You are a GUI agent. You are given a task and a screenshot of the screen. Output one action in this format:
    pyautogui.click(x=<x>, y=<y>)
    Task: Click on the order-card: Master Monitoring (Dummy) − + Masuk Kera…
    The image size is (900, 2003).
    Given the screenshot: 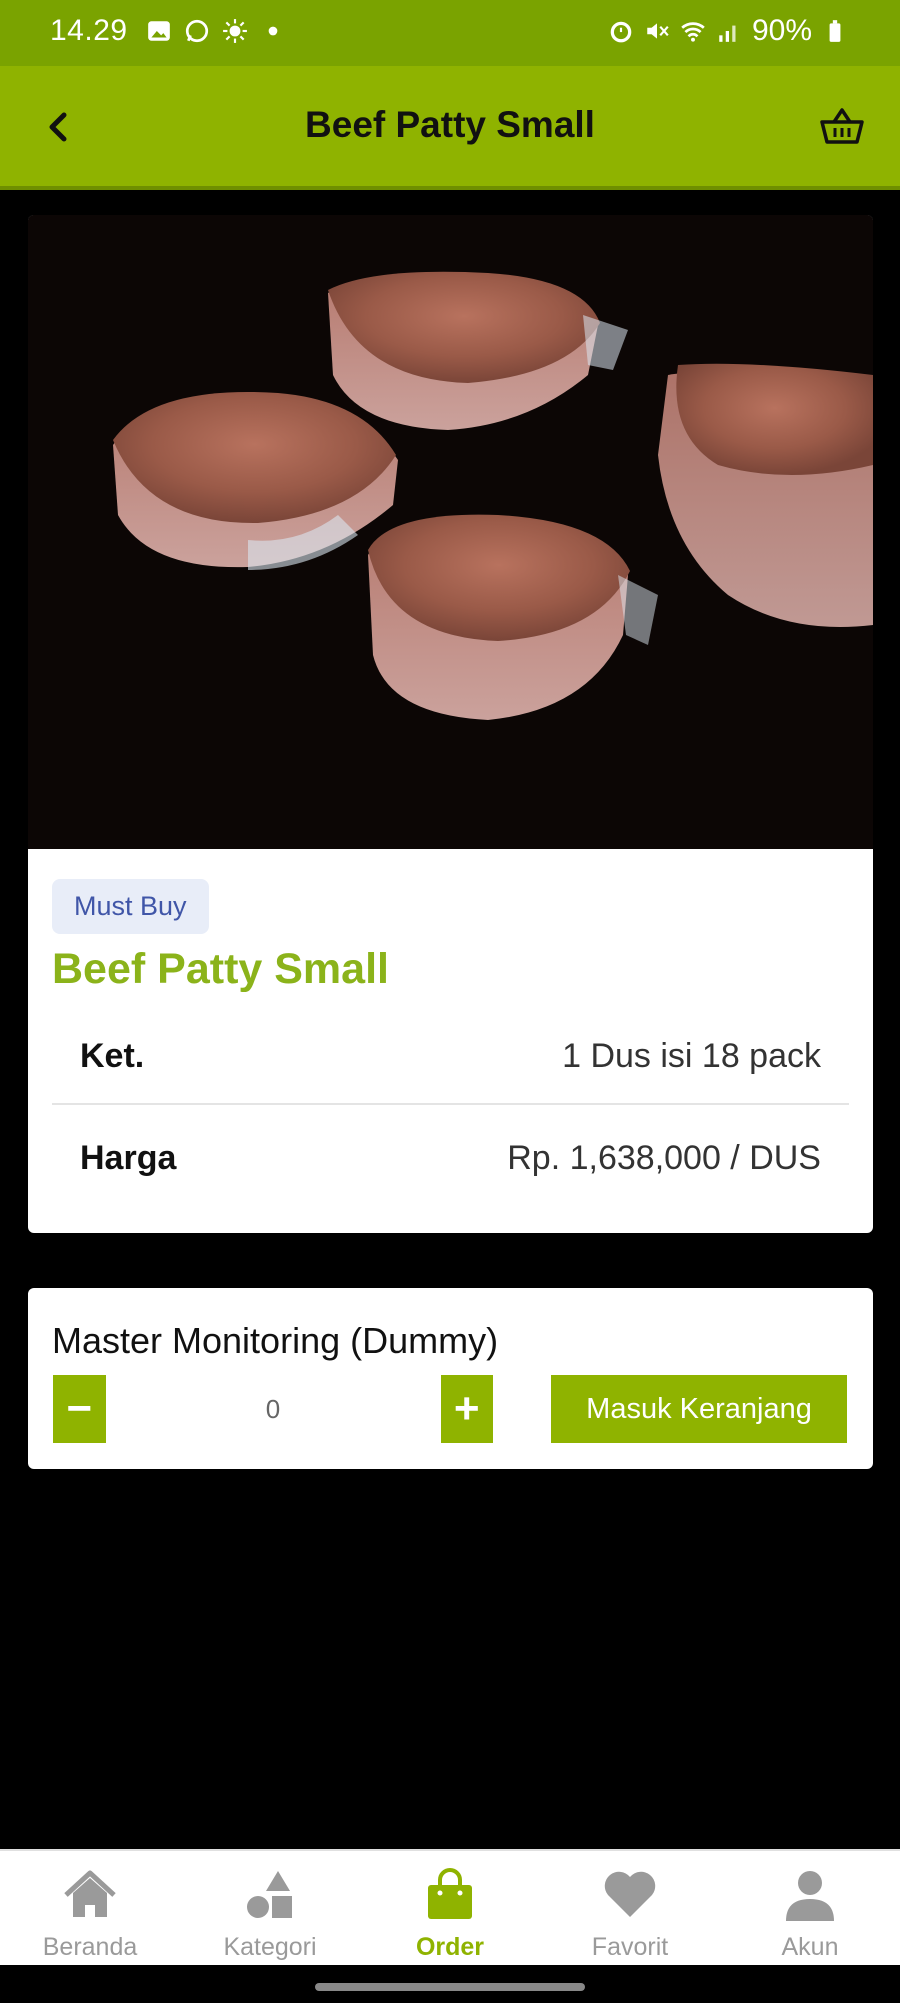 What is the action you would take?
    pyautogui.click(x=450, y=1378)
    